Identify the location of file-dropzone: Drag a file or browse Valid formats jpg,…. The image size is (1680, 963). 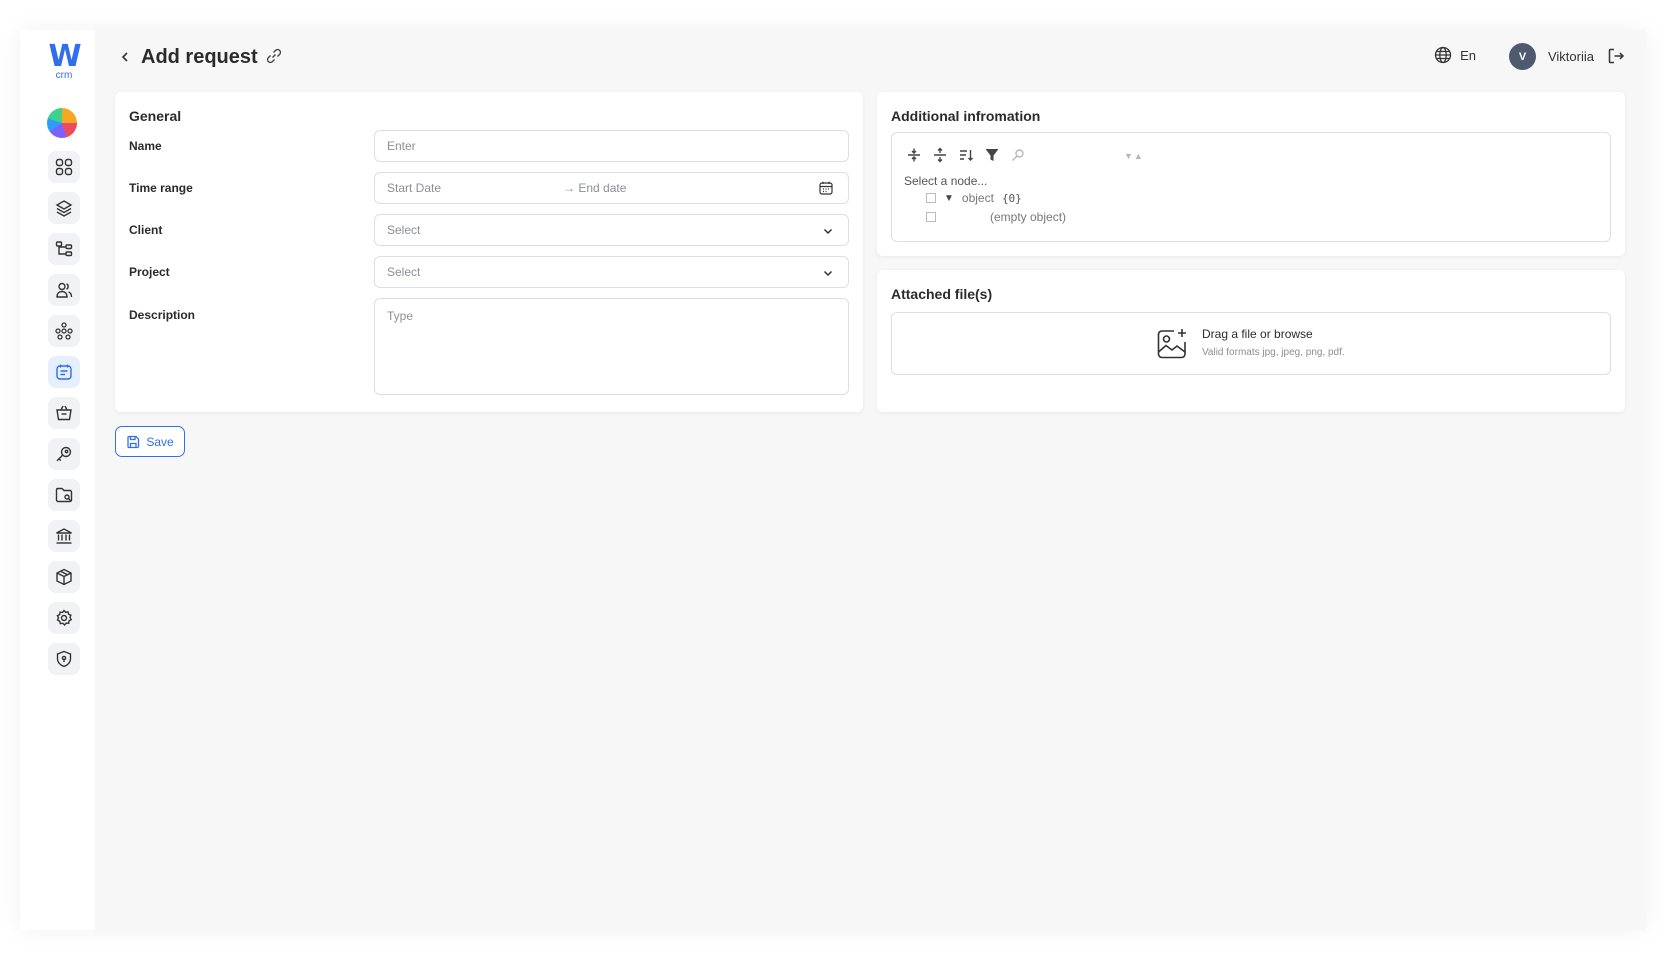
(1251, 343).